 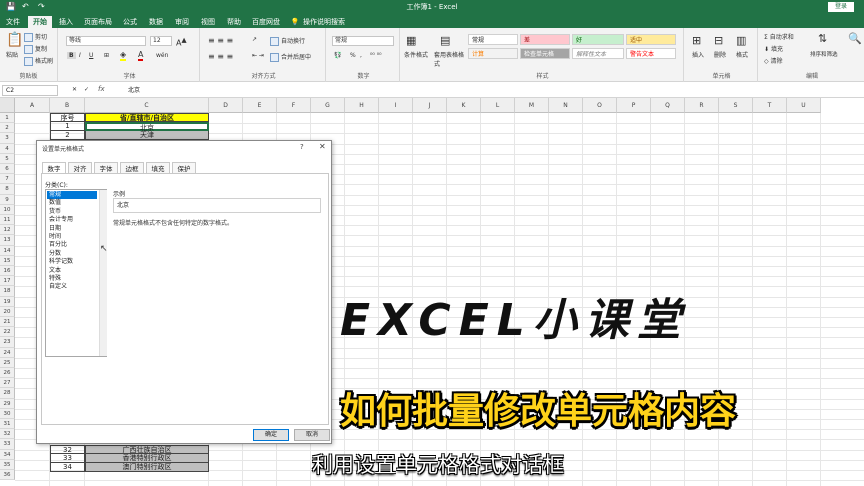 I want to click on column-header-C: C, so click(x=147, y=105).